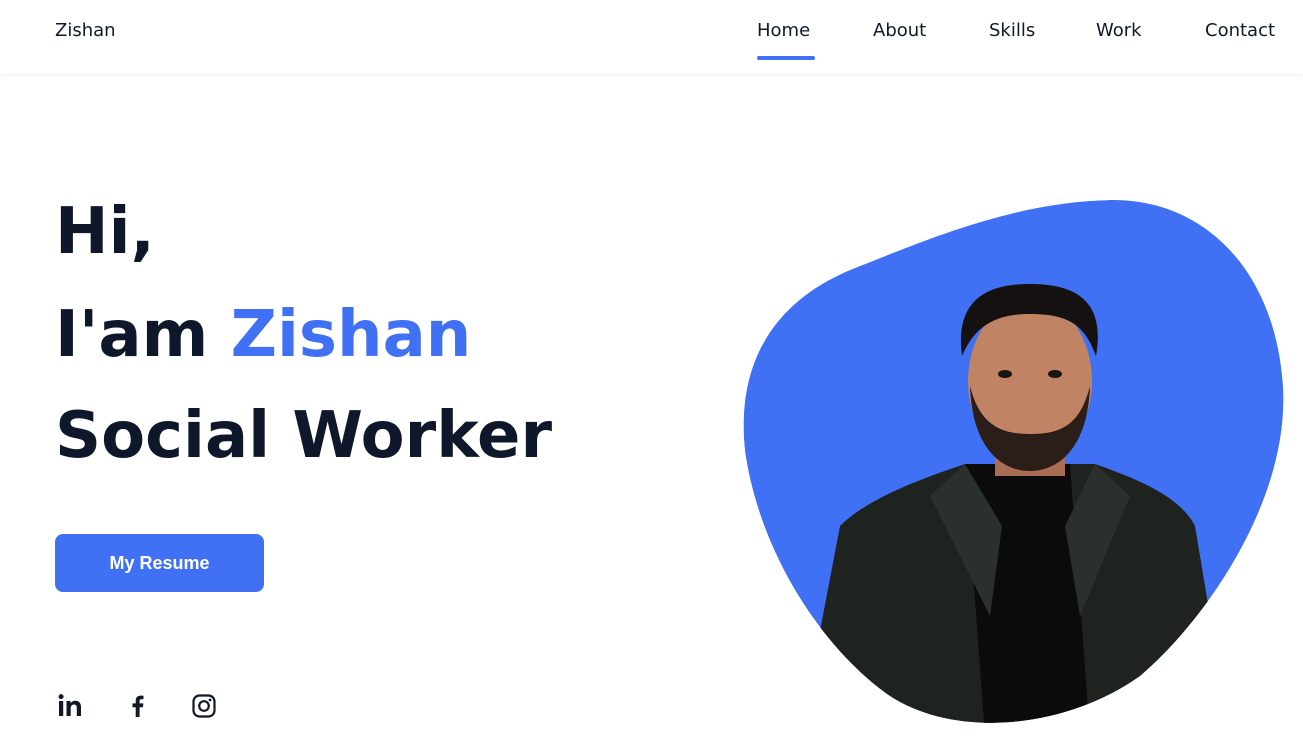 The image size is (1303, 738). I want to click on linkedin-icon, so click(69, 705).